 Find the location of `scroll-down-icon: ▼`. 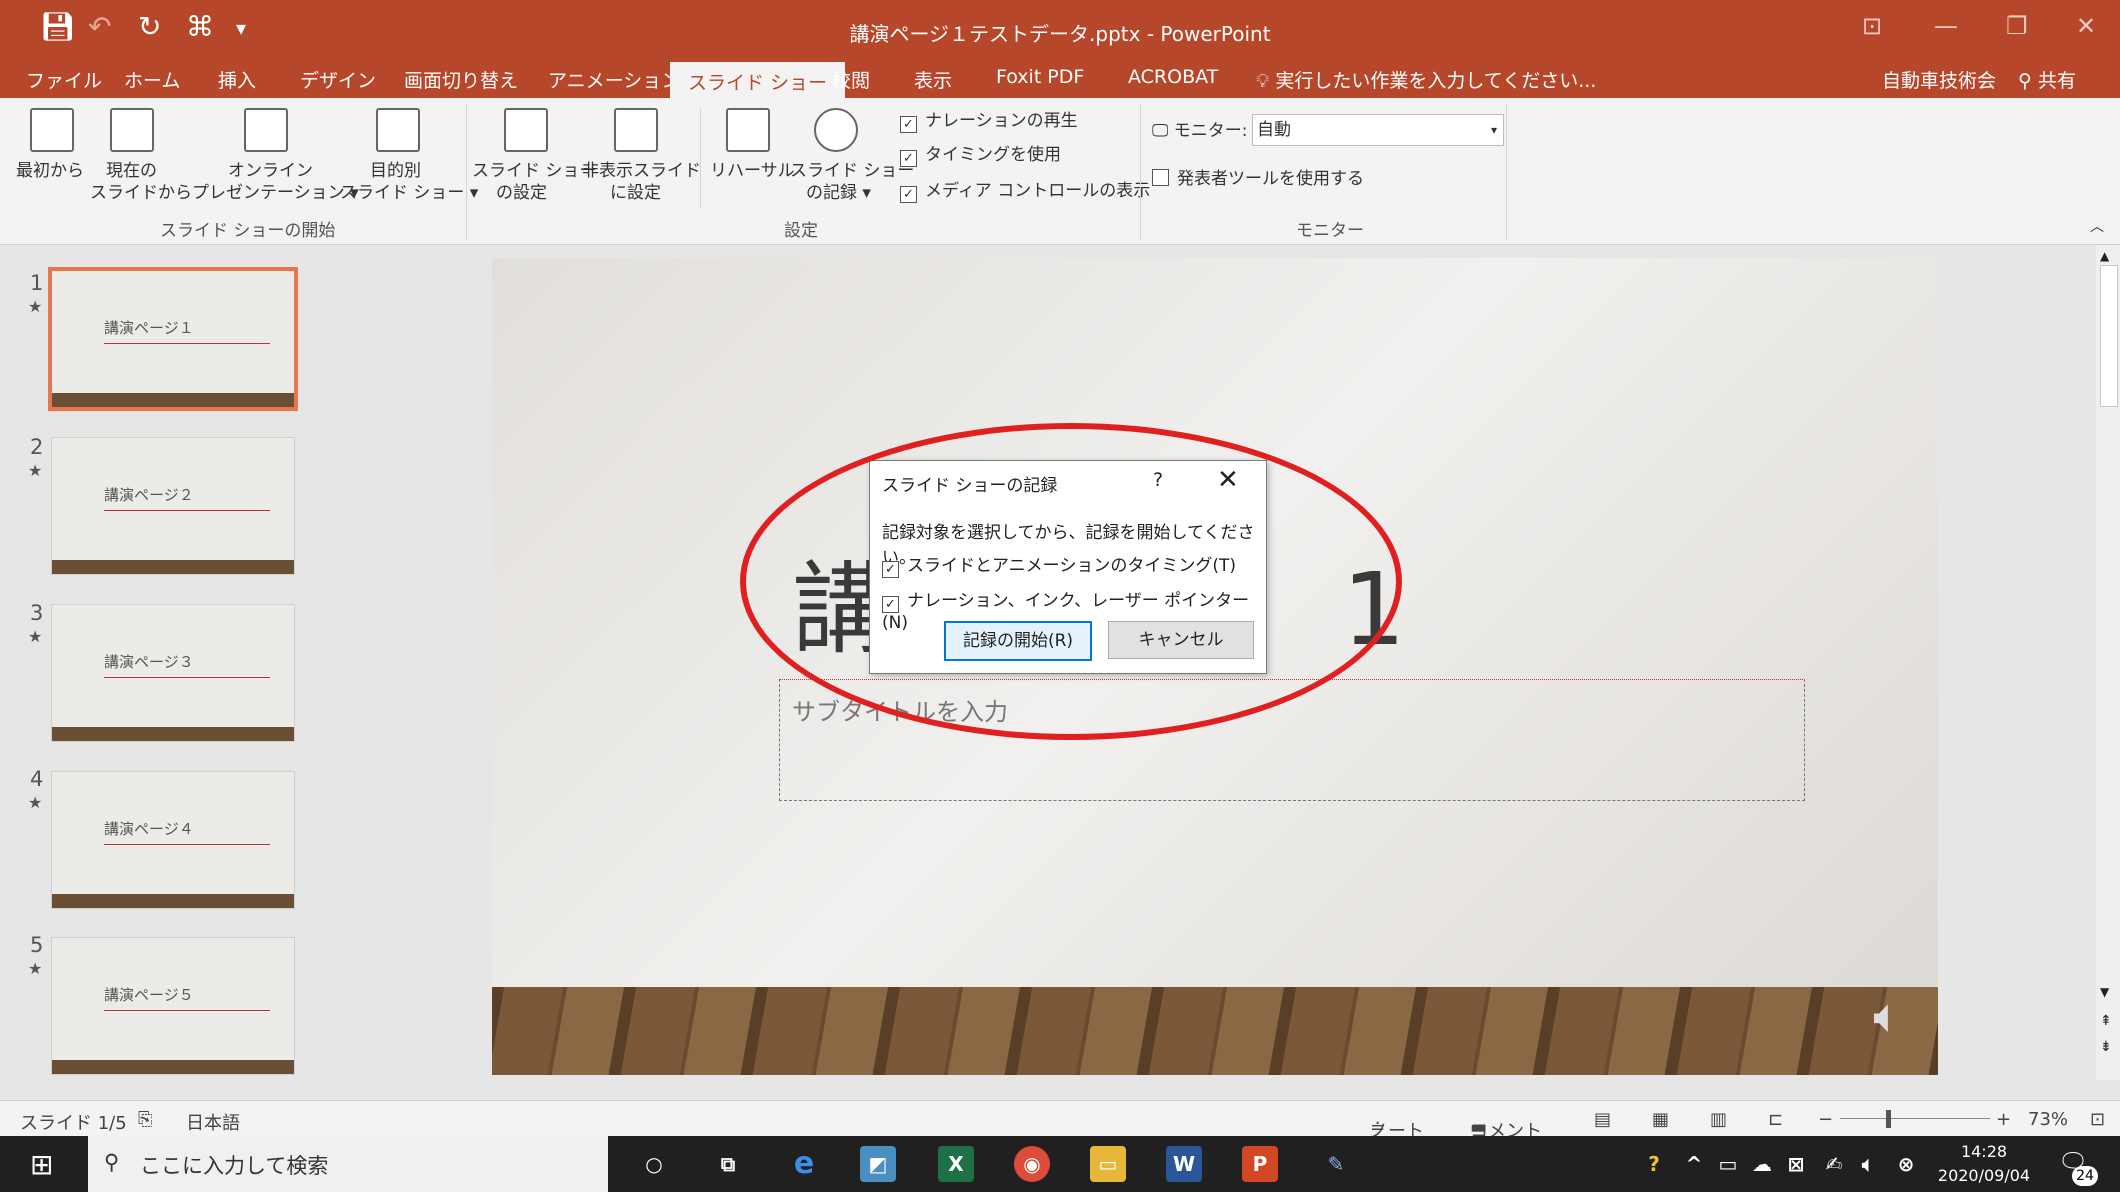

scroll-down-icon: ▼ is located at coordinates (2104, 992).